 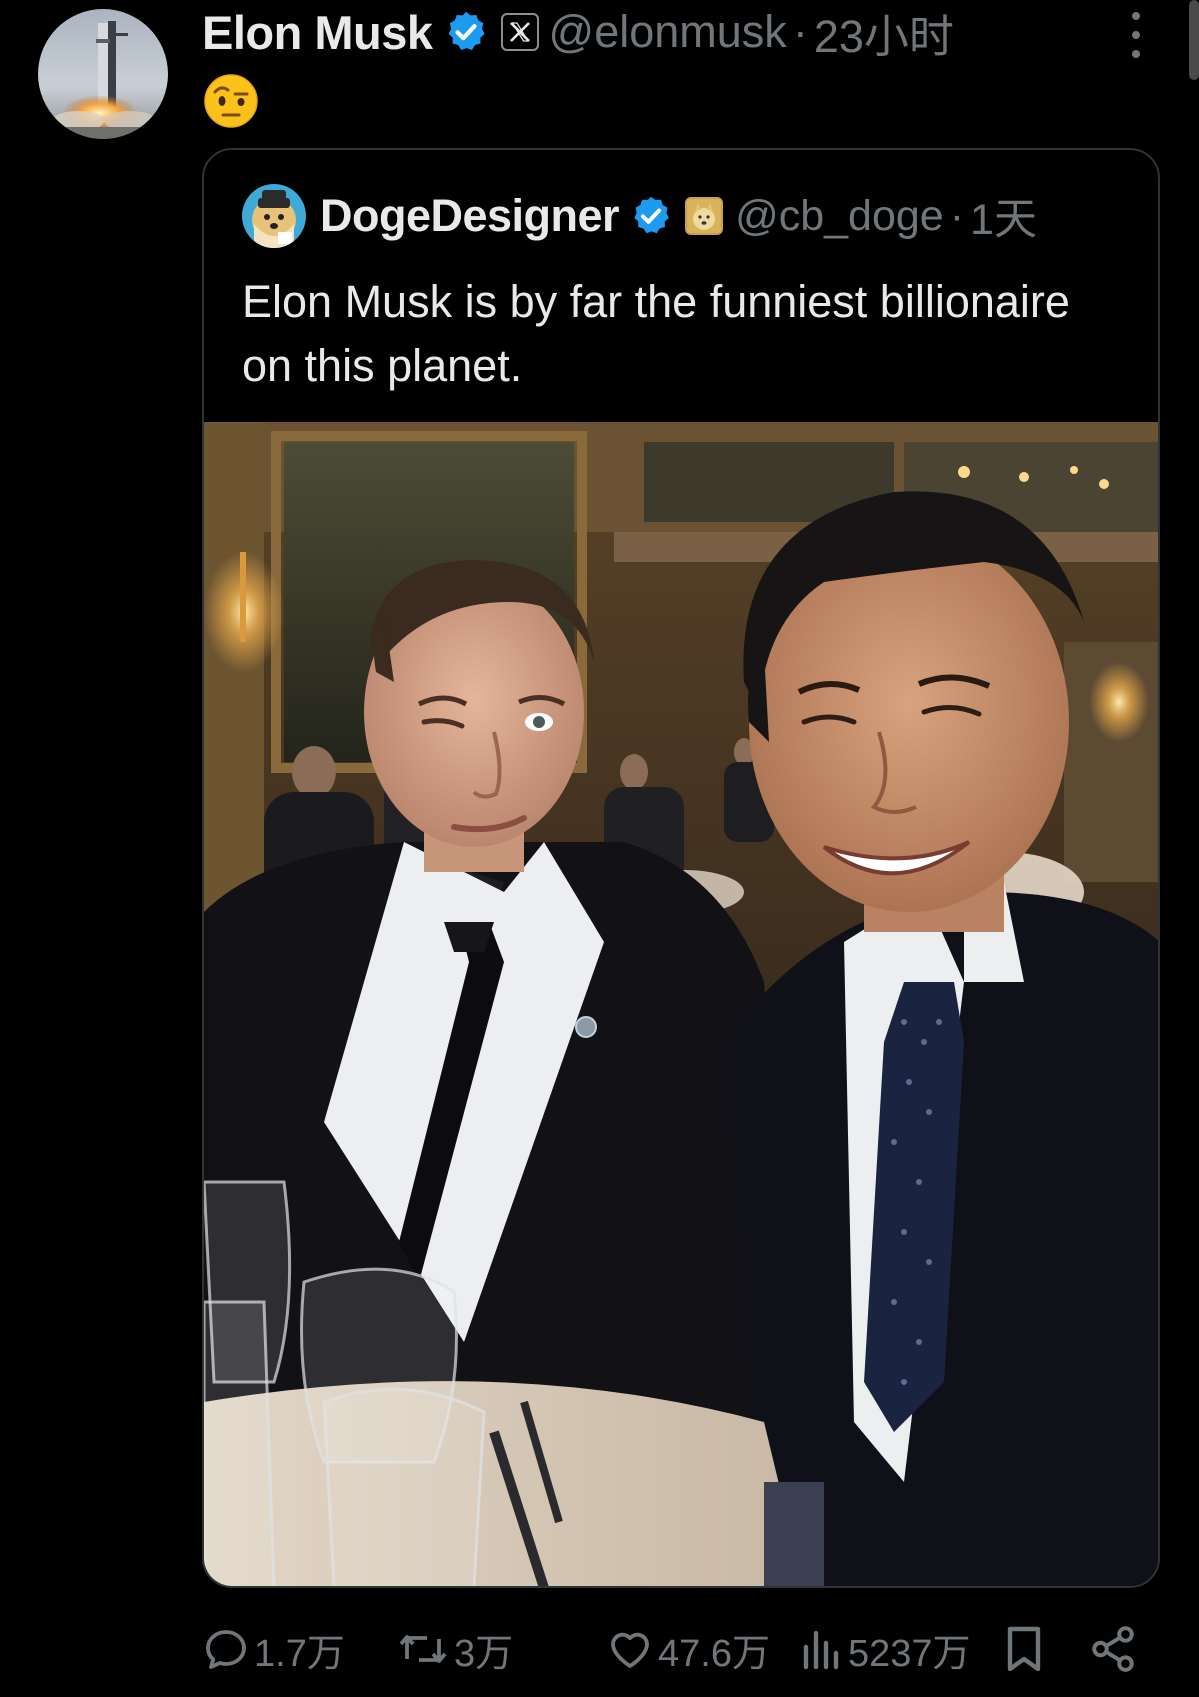 I want to click on action-bar: 1.7万 3万 47.6万 5237万, so click(x=672, y=1649).